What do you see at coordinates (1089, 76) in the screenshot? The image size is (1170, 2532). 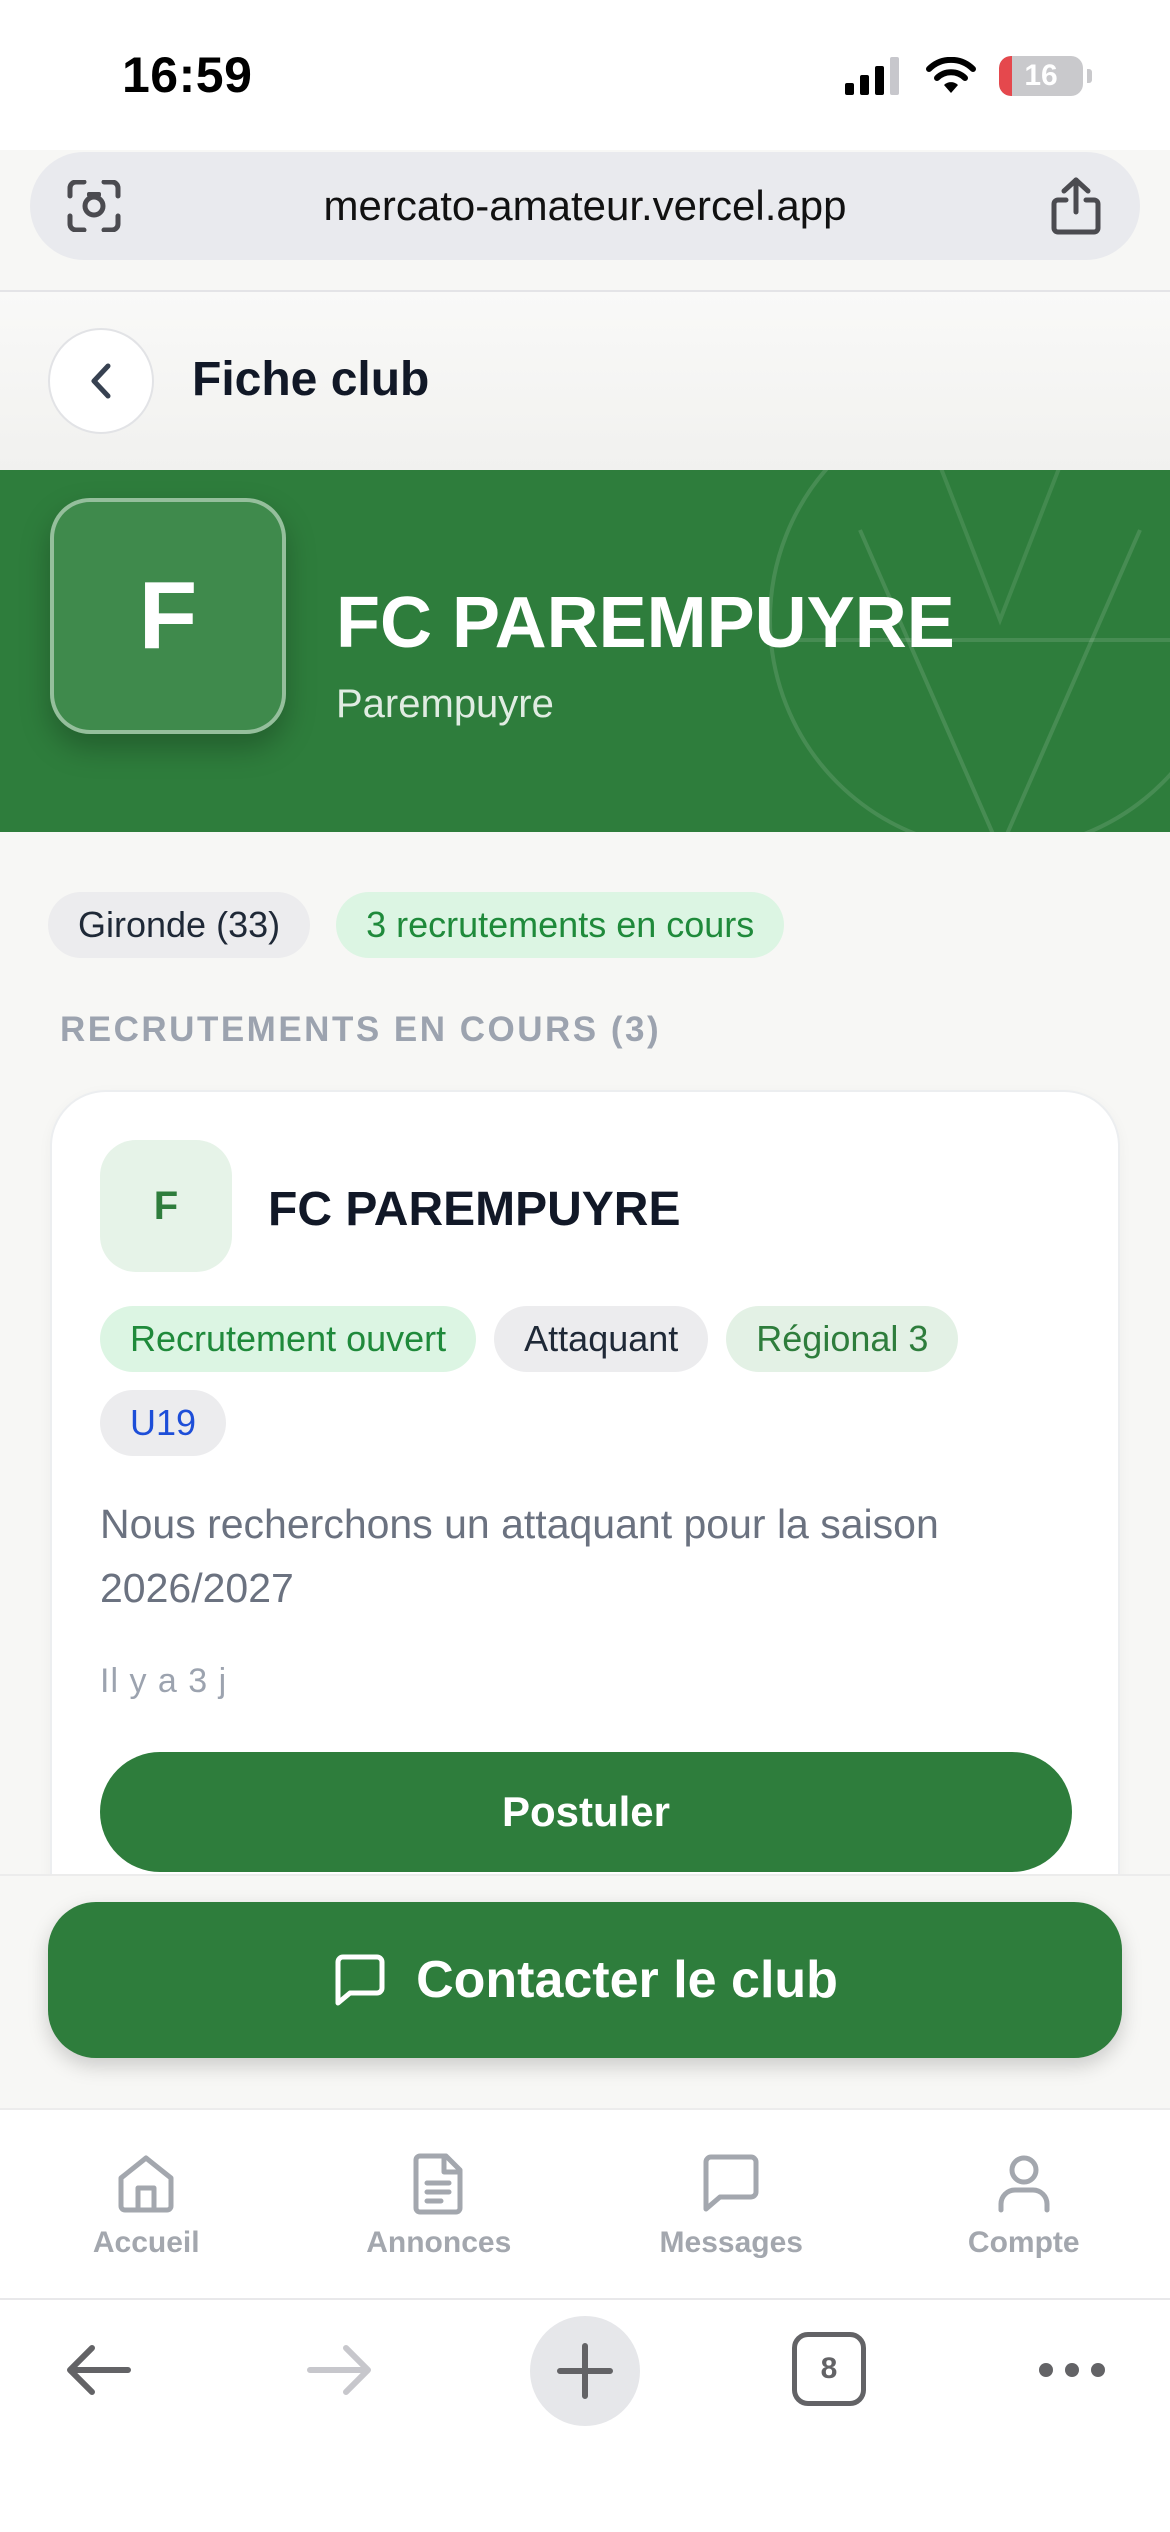 I see `battery-cap` at bounding box center [1089, 76].